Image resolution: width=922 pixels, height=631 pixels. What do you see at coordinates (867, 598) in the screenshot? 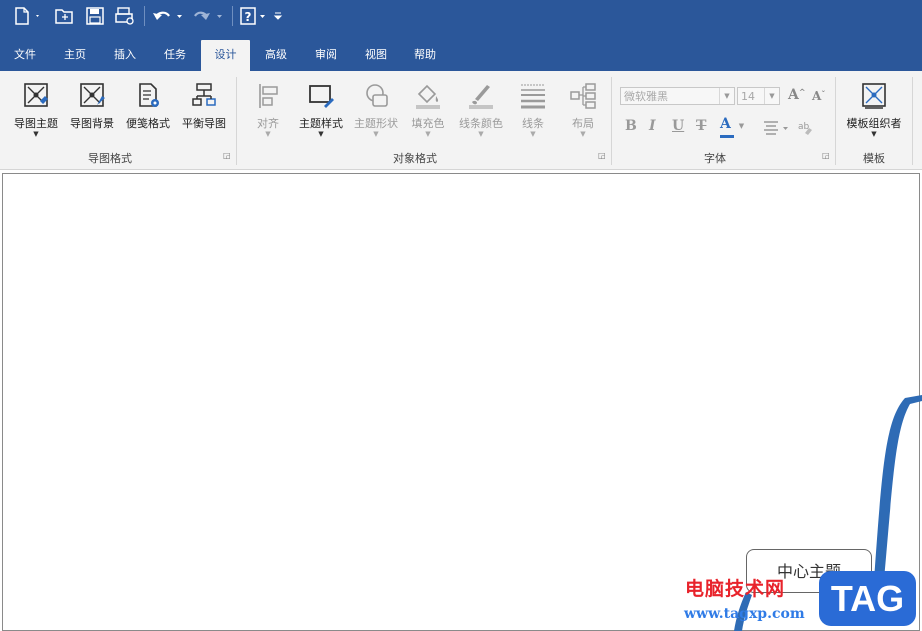
I see `watermark-tag-badge: TAG` at bounding box center [867, 598].